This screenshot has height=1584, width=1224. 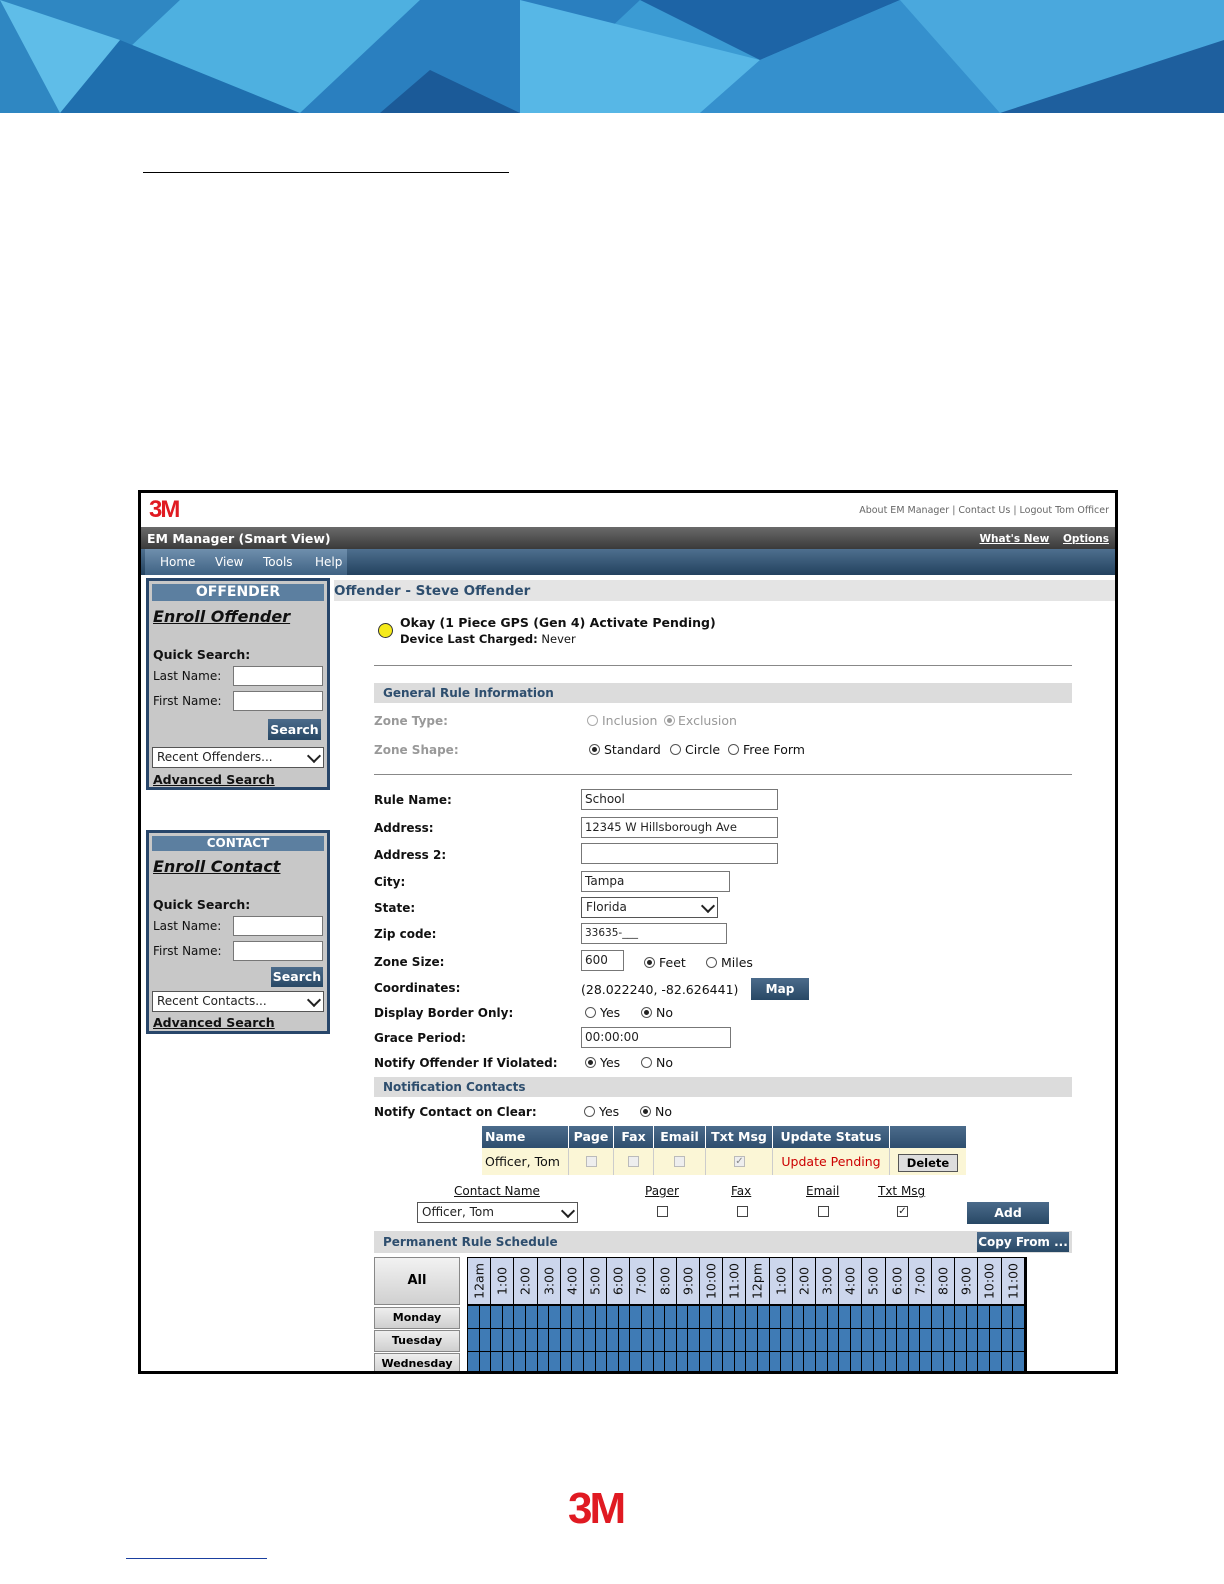 I want to click on clear-yes-radio, so click(x=589, y=1111).